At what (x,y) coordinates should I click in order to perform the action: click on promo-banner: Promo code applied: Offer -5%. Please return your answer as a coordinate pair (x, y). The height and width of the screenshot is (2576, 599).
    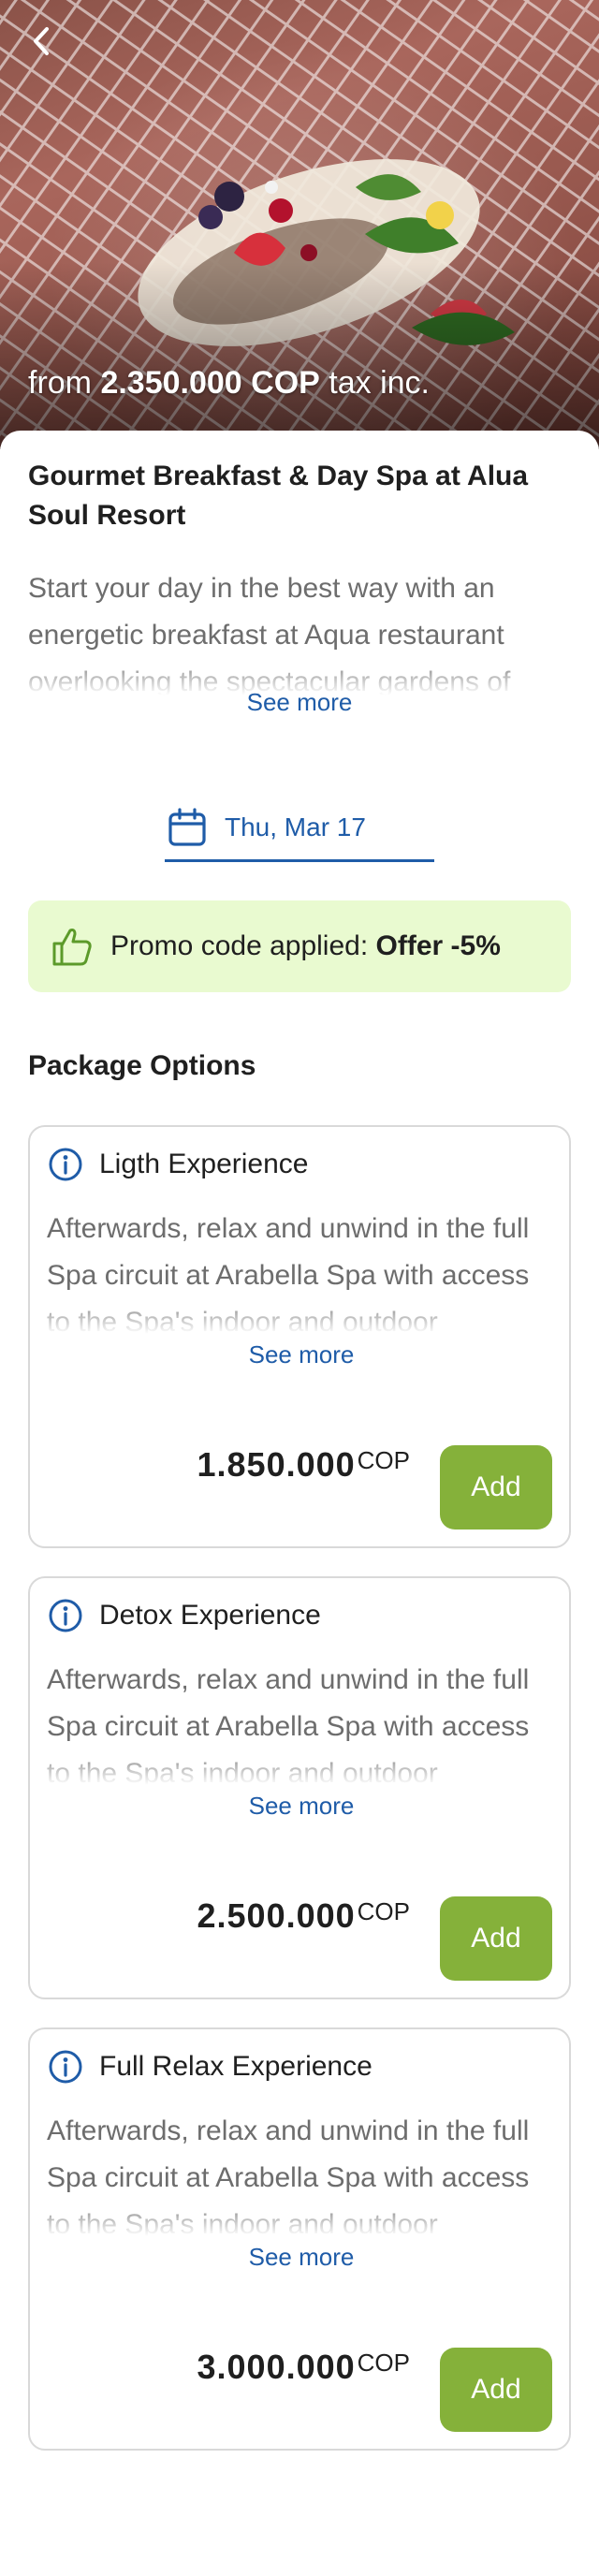
    Looking at the image, I should click on (299, 946).